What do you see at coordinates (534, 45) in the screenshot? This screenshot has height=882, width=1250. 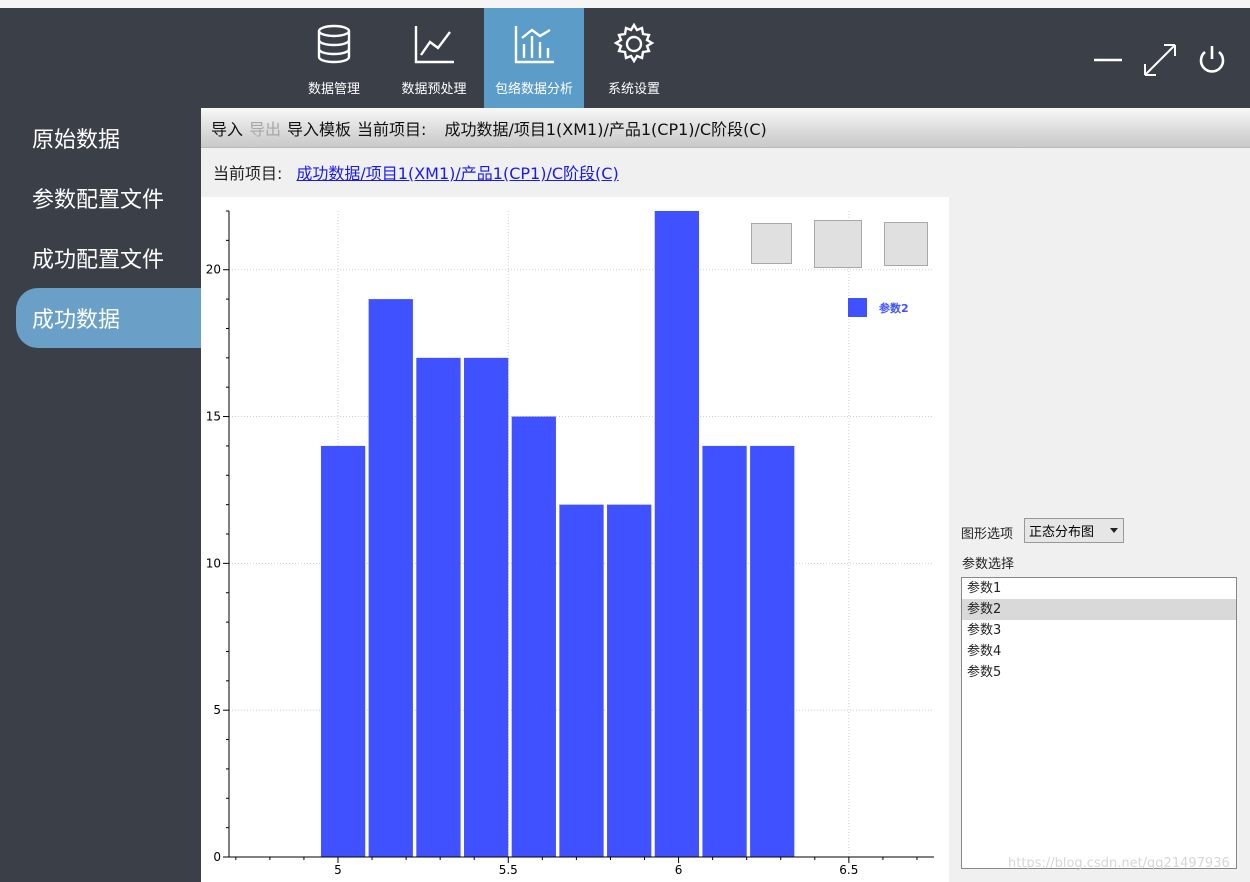 I see `bar-chart-icon` at bounding box center [534, 45].